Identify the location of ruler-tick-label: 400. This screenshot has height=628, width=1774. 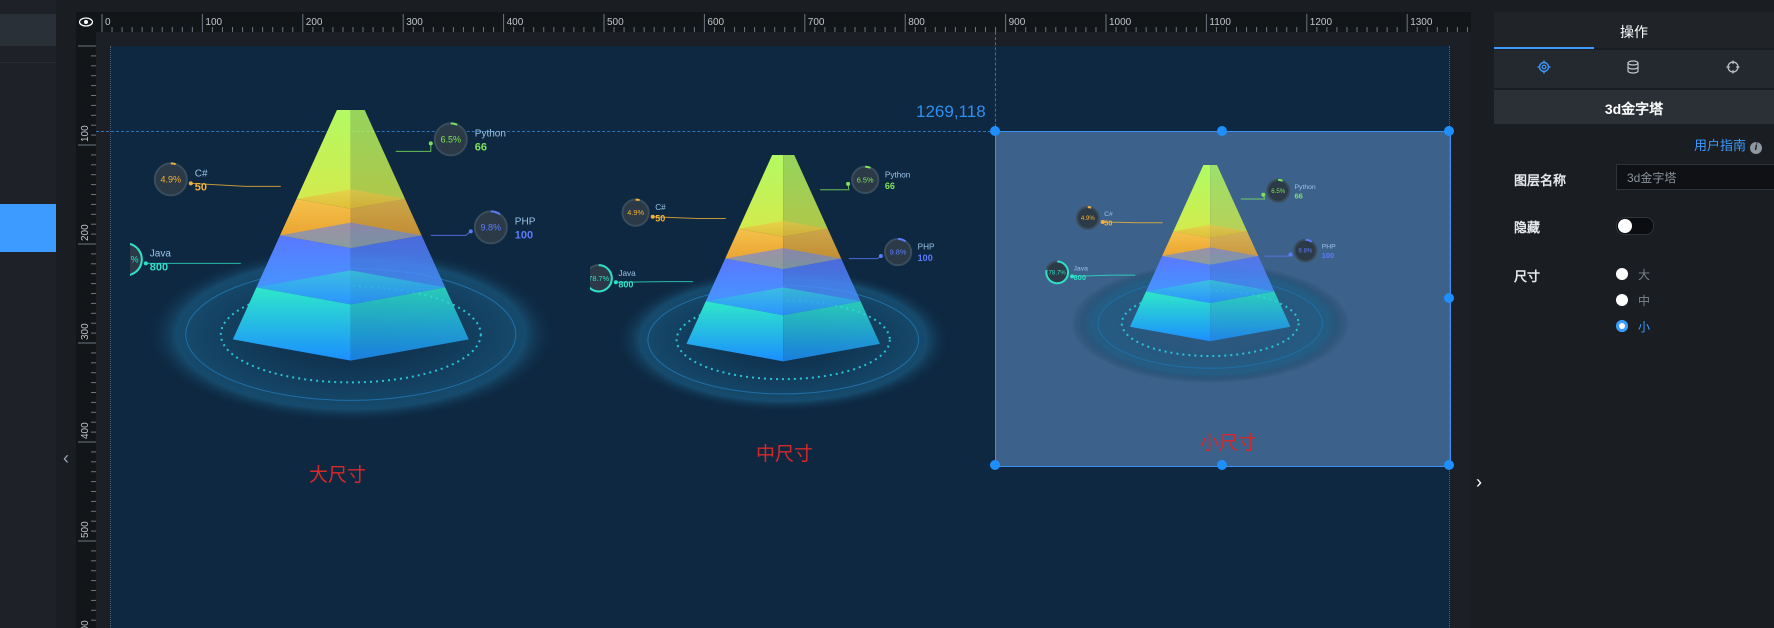
(515, 22).